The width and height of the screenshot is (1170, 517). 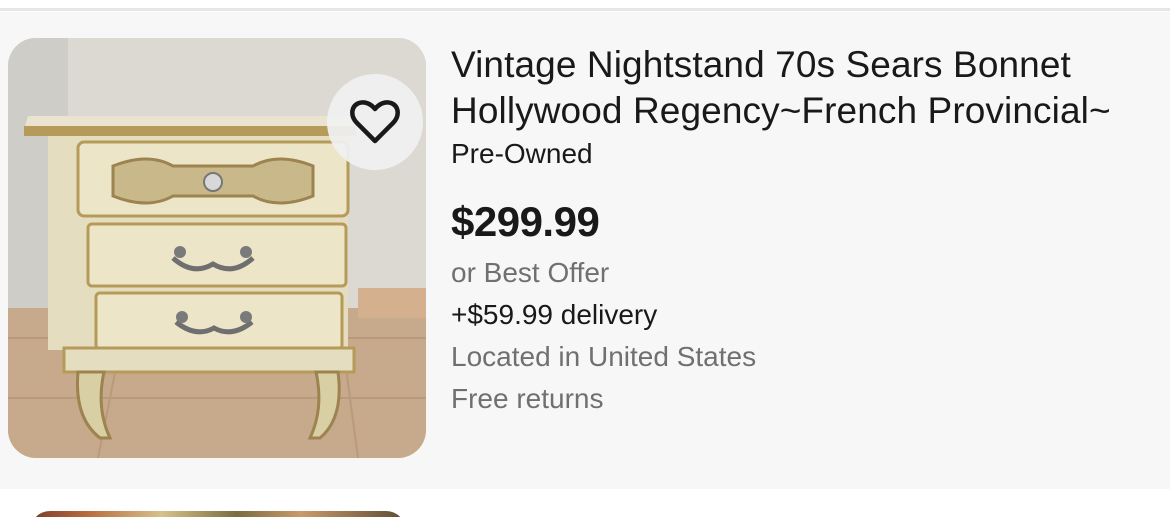 I want to click on item-location: Located in United States, so click(x=604, y=356).